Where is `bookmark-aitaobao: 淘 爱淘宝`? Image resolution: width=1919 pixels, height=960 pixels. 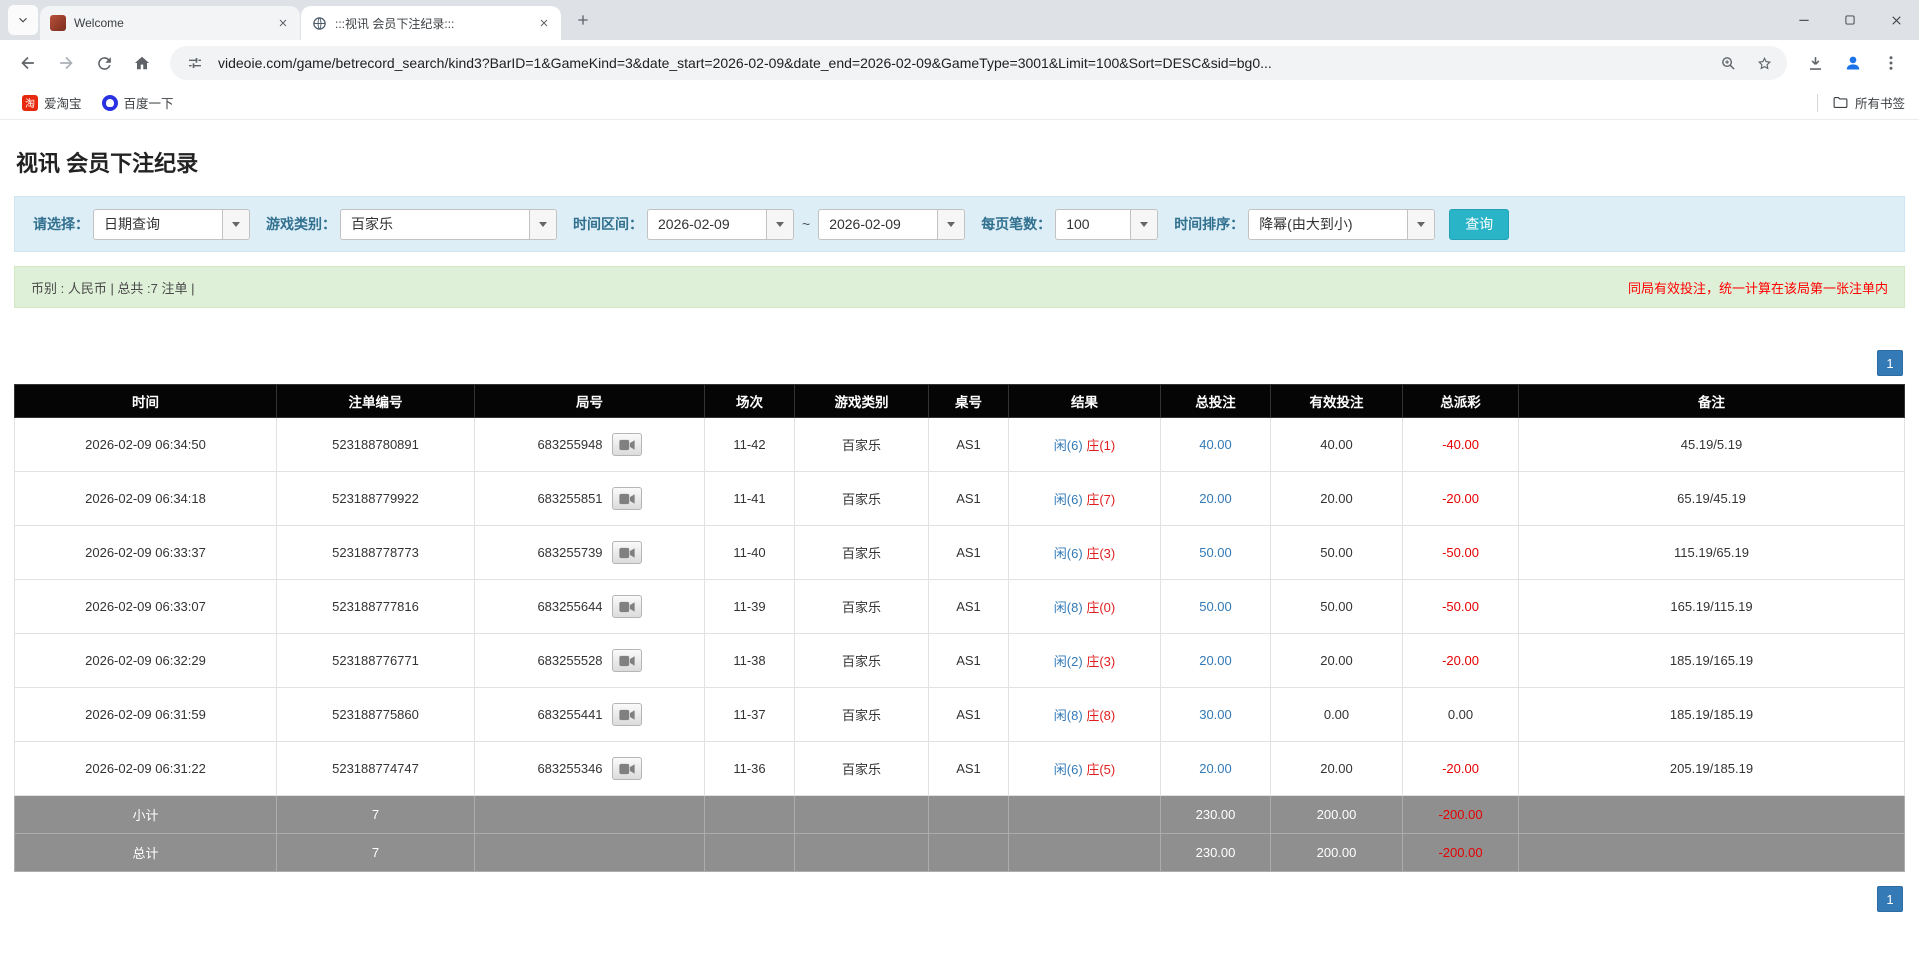 bookmark-aitaobao: 淘 爱淘宝 is located at coordinates (52, 102).